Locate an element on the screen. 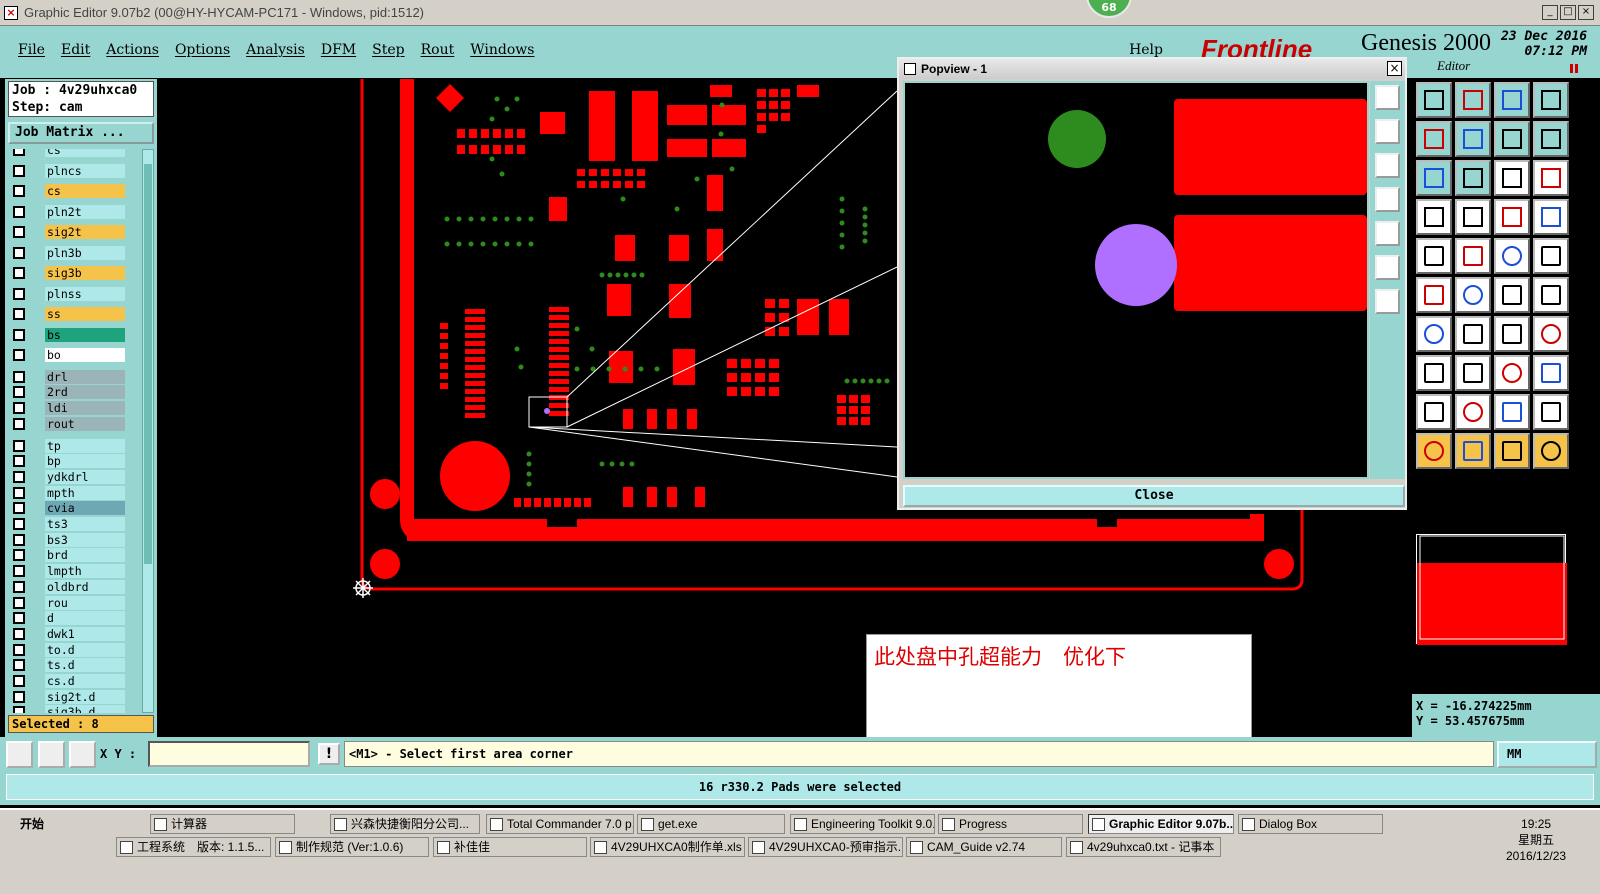 This screenshot has width=1600, height=894. menu-file: File is located at coordinates (31, 50).